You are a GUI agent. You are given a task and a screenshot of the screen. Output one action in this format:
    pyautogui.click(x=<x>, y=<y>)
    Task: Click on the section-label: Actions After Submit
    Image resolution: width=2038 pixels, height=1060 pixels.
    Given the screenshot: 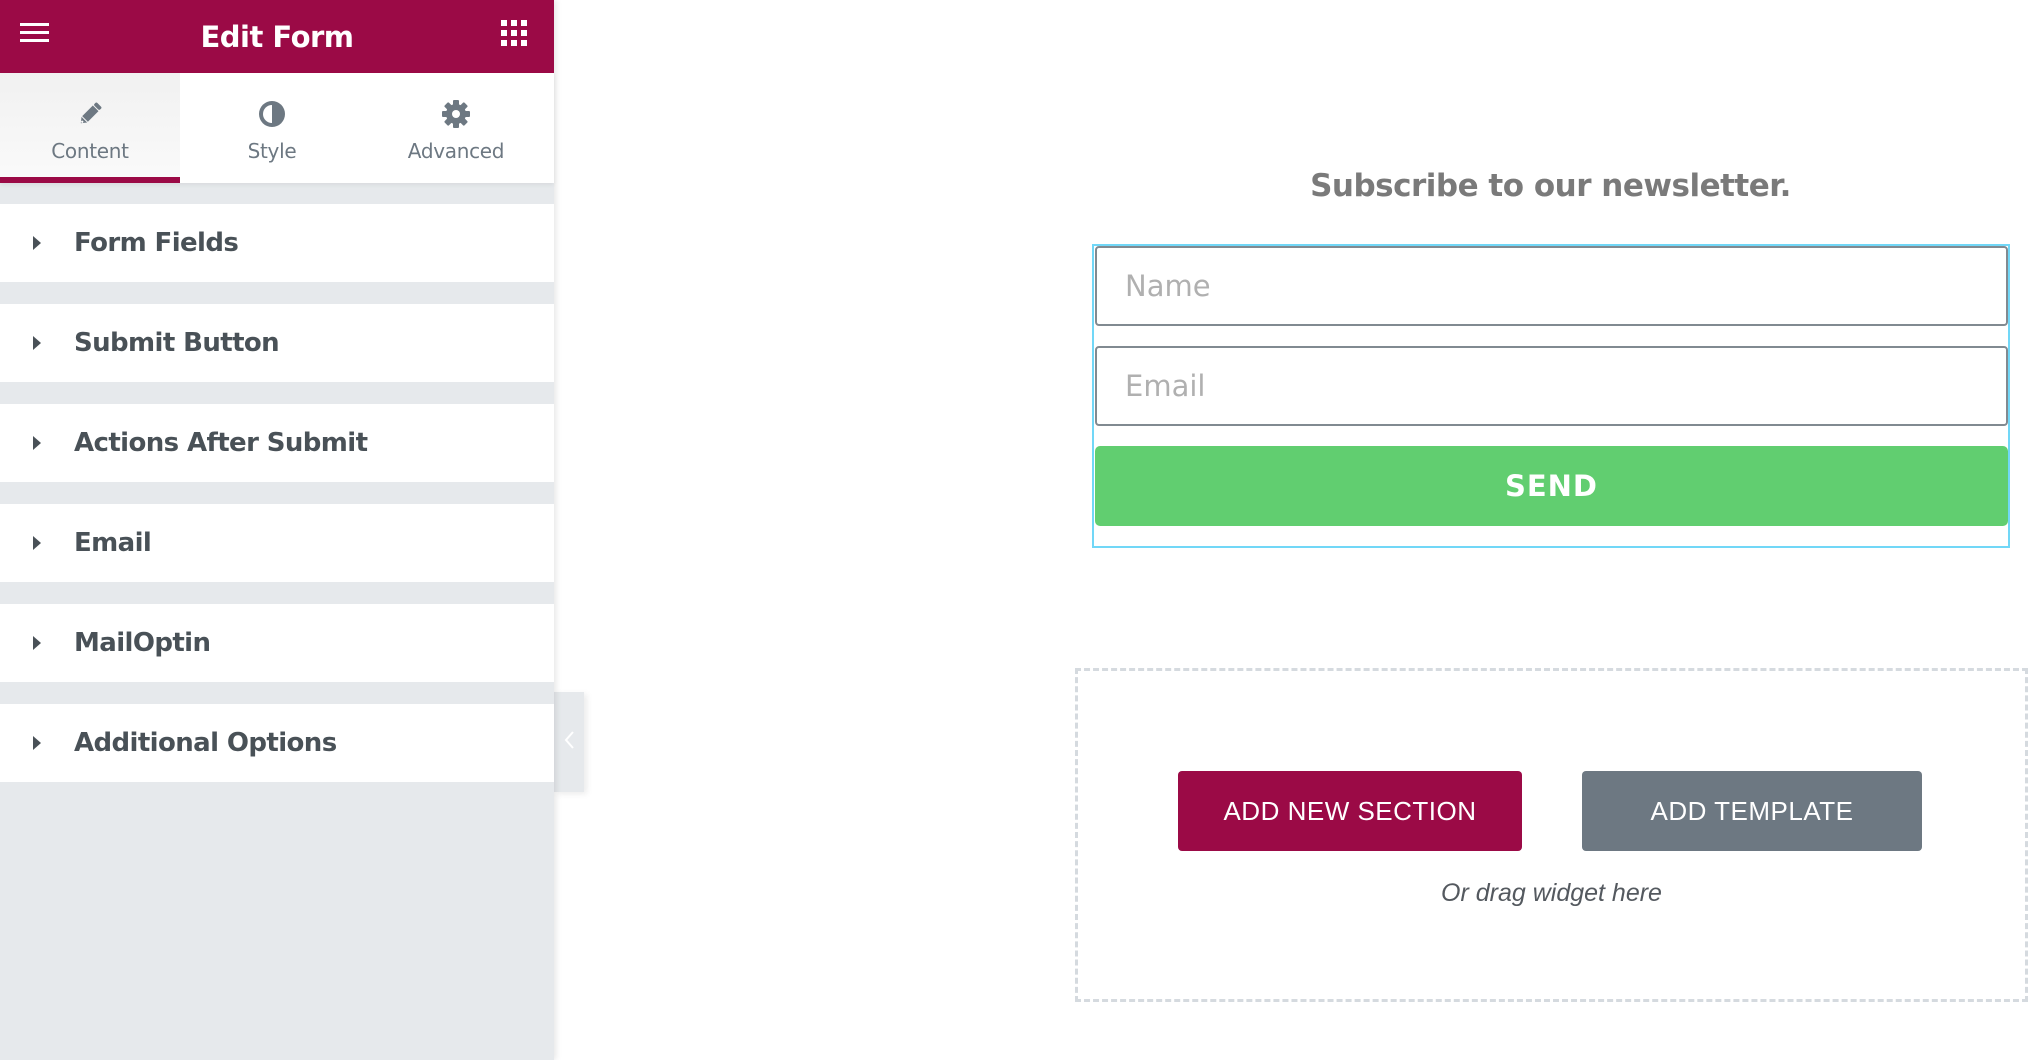 What is the action you would take?
    pyautogui.click(x=221, y=443)
    